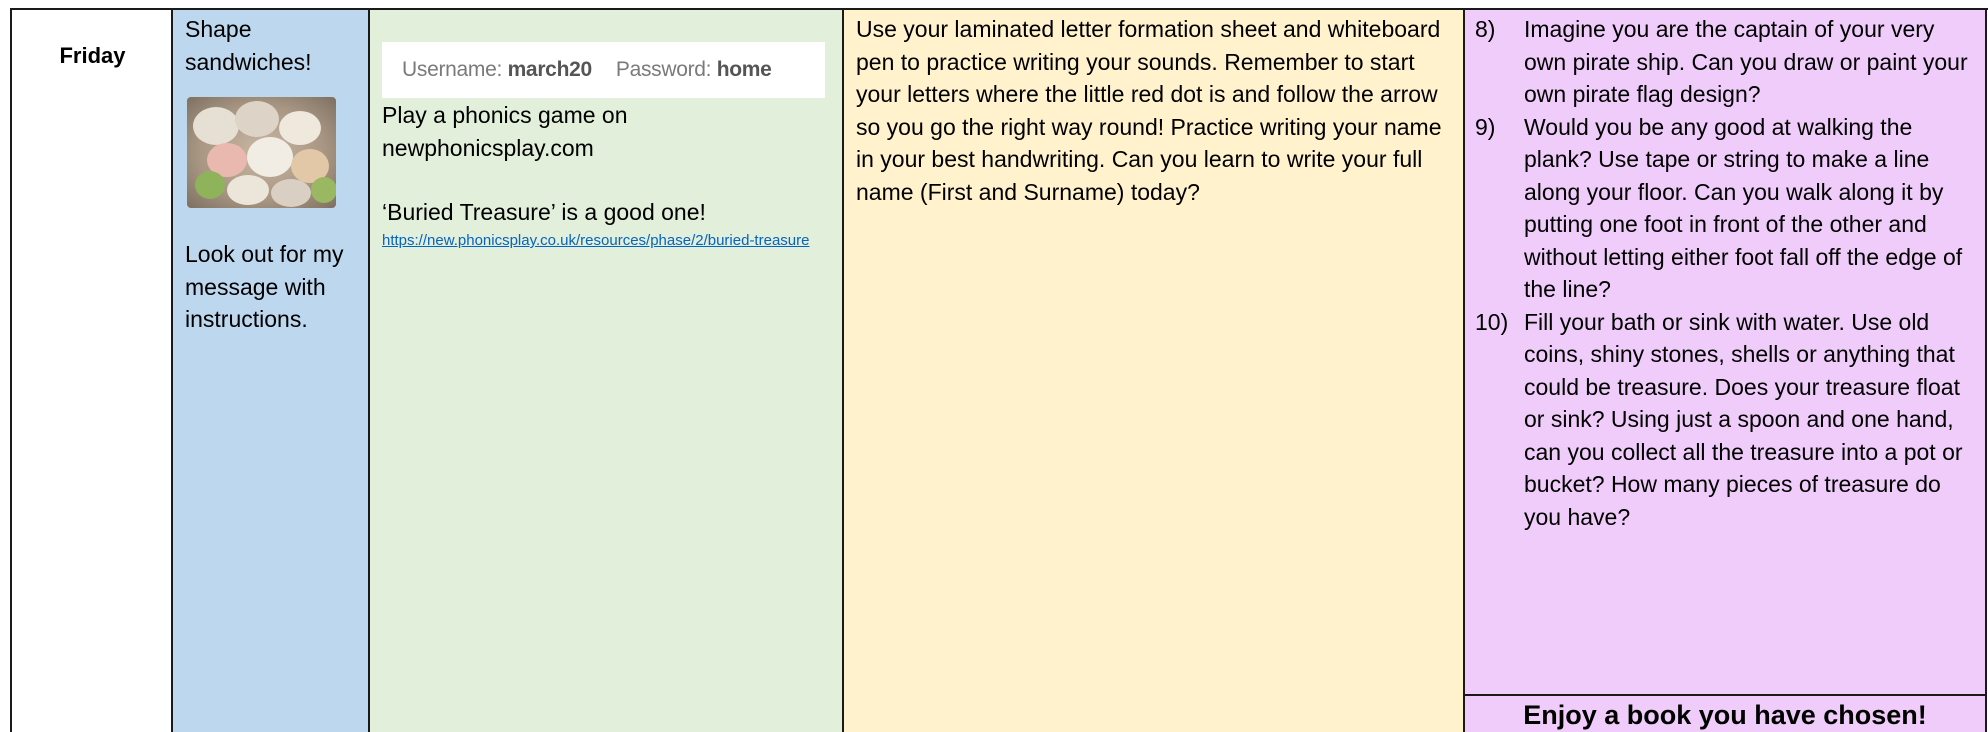 Image resolution: width=1988 pixels, height=732 pixels. Describe the element at coordinates (1725, 695) in the screenshot. I see `divider` at that location.